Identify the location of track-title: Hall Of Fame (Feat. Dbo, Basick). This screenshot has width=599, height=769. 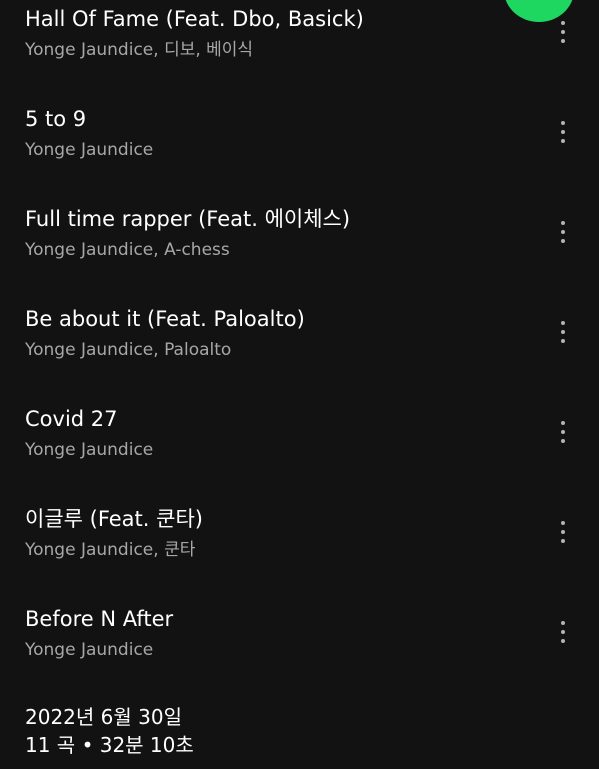
(194, 19).